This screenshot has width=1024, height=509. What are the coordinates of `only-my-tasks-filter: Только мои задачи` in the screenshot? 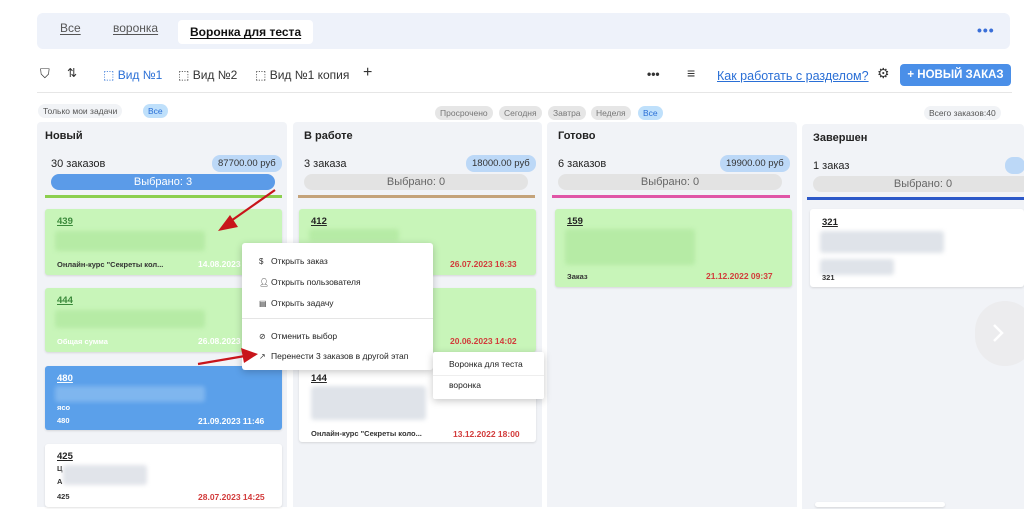 It's located at (80, 111).